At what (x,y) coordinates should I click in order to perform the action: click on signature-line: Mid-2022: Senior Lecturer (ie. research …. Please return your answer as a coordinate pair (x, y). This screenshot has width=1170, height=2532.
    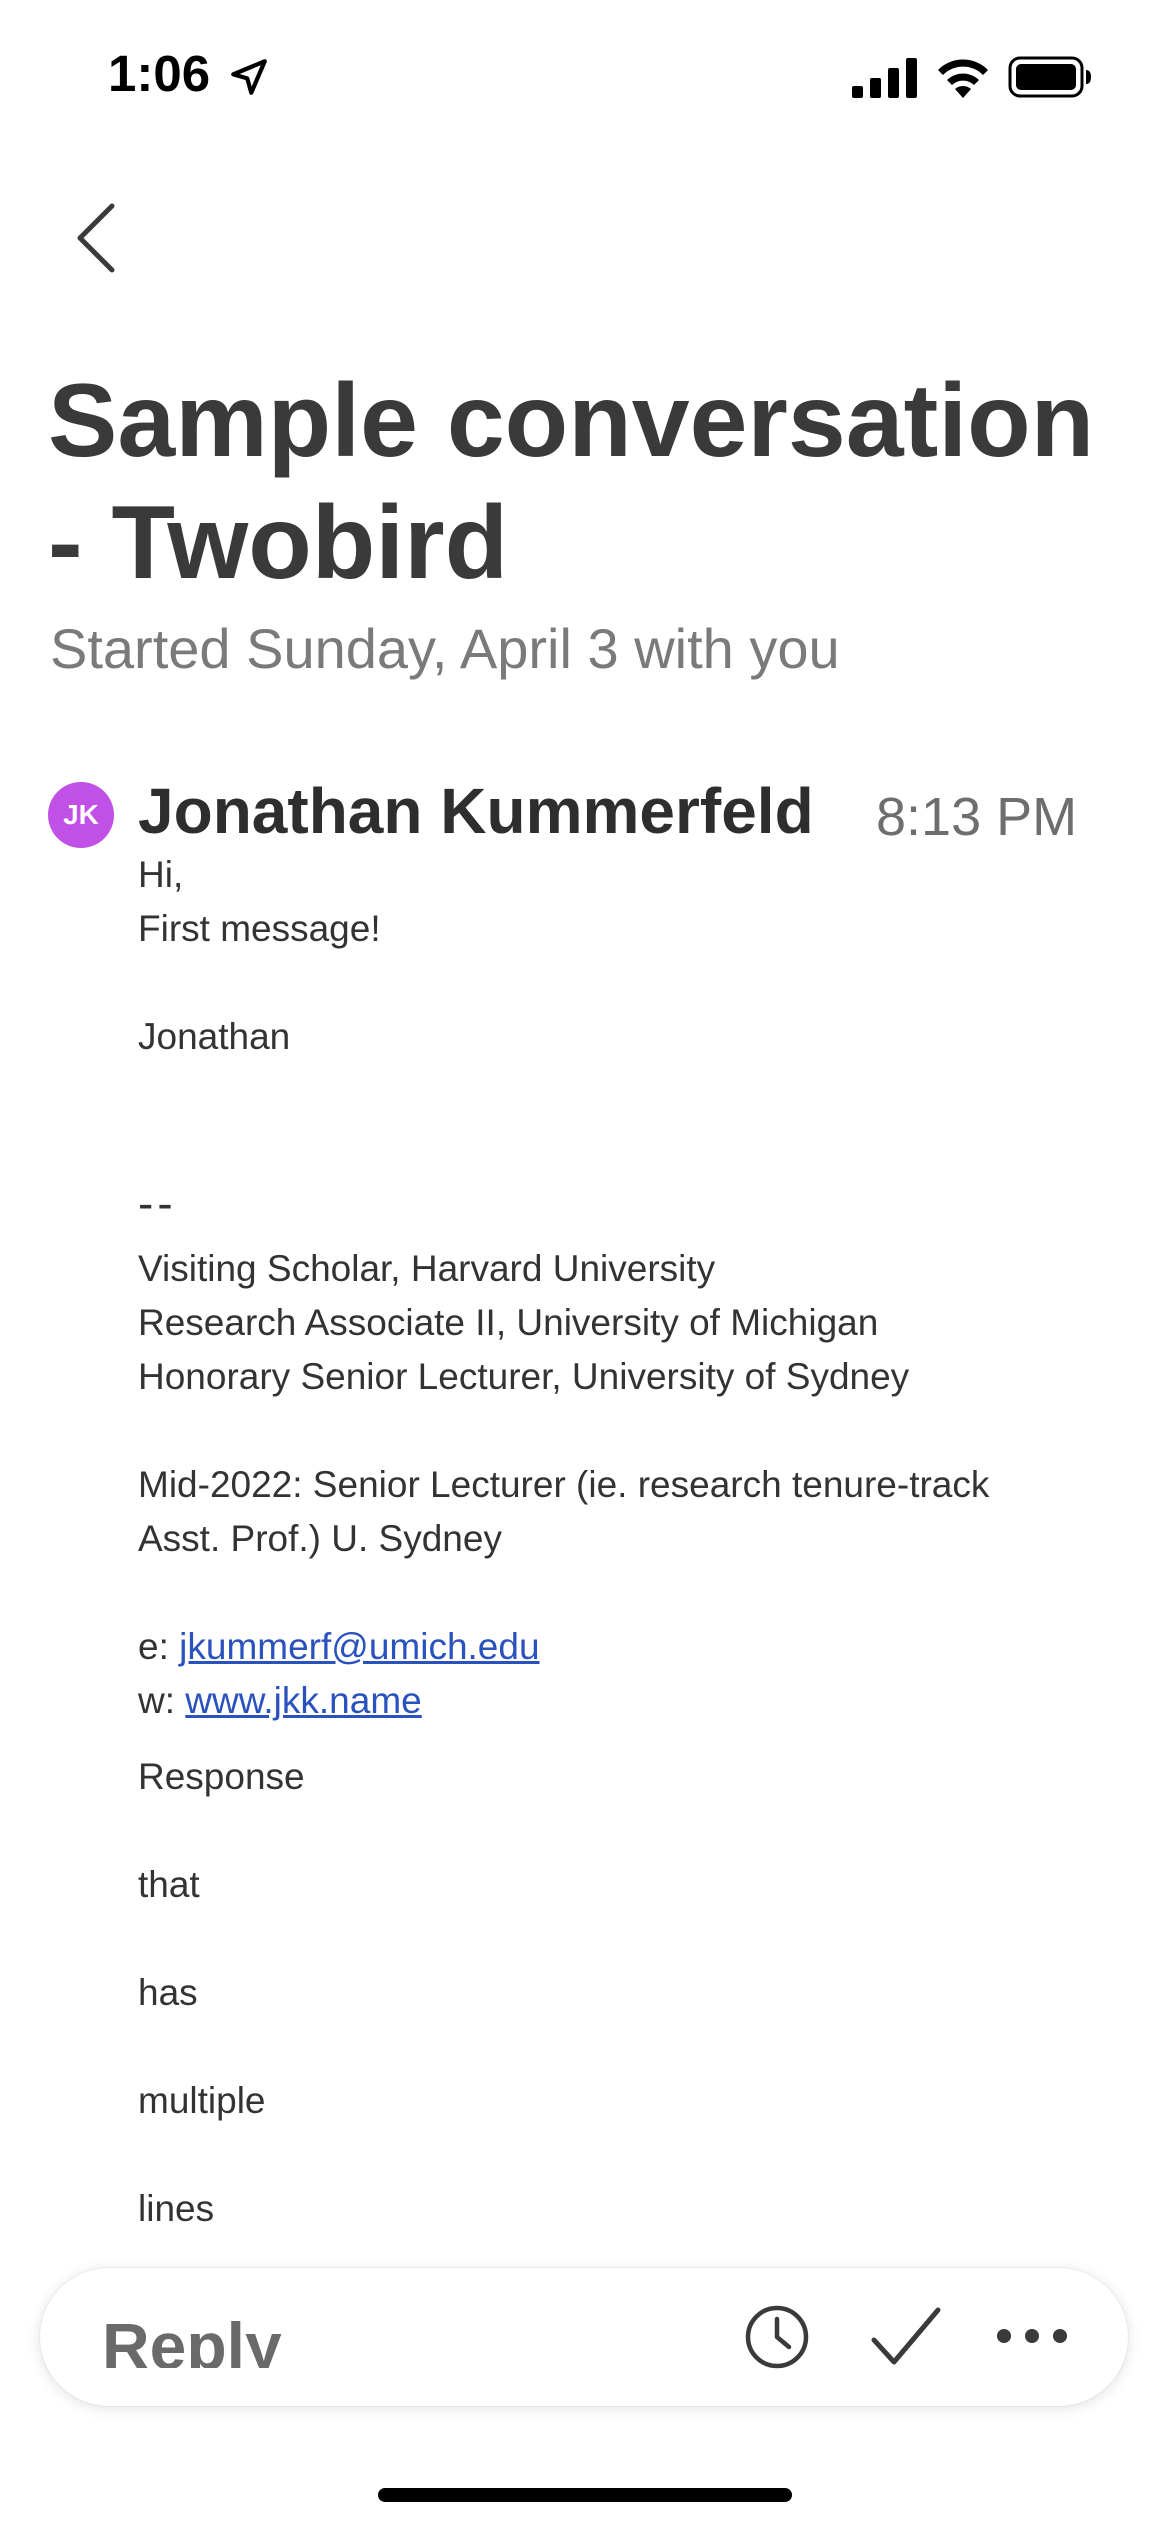
    Looking at the image, I should click on (564, 1484).